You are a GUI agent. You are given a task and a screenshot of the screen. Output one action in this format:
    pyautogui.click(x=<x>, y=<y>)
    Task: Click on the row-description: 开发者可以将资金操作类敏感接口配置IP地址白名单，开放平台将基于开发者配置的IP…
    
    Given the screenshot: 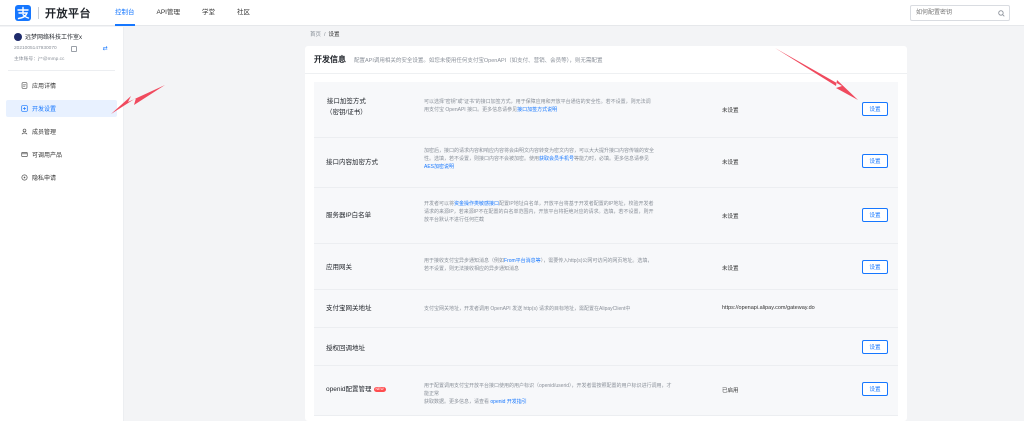 What is the action you would take?
    pyautogui.click(x=539, y=212)
    